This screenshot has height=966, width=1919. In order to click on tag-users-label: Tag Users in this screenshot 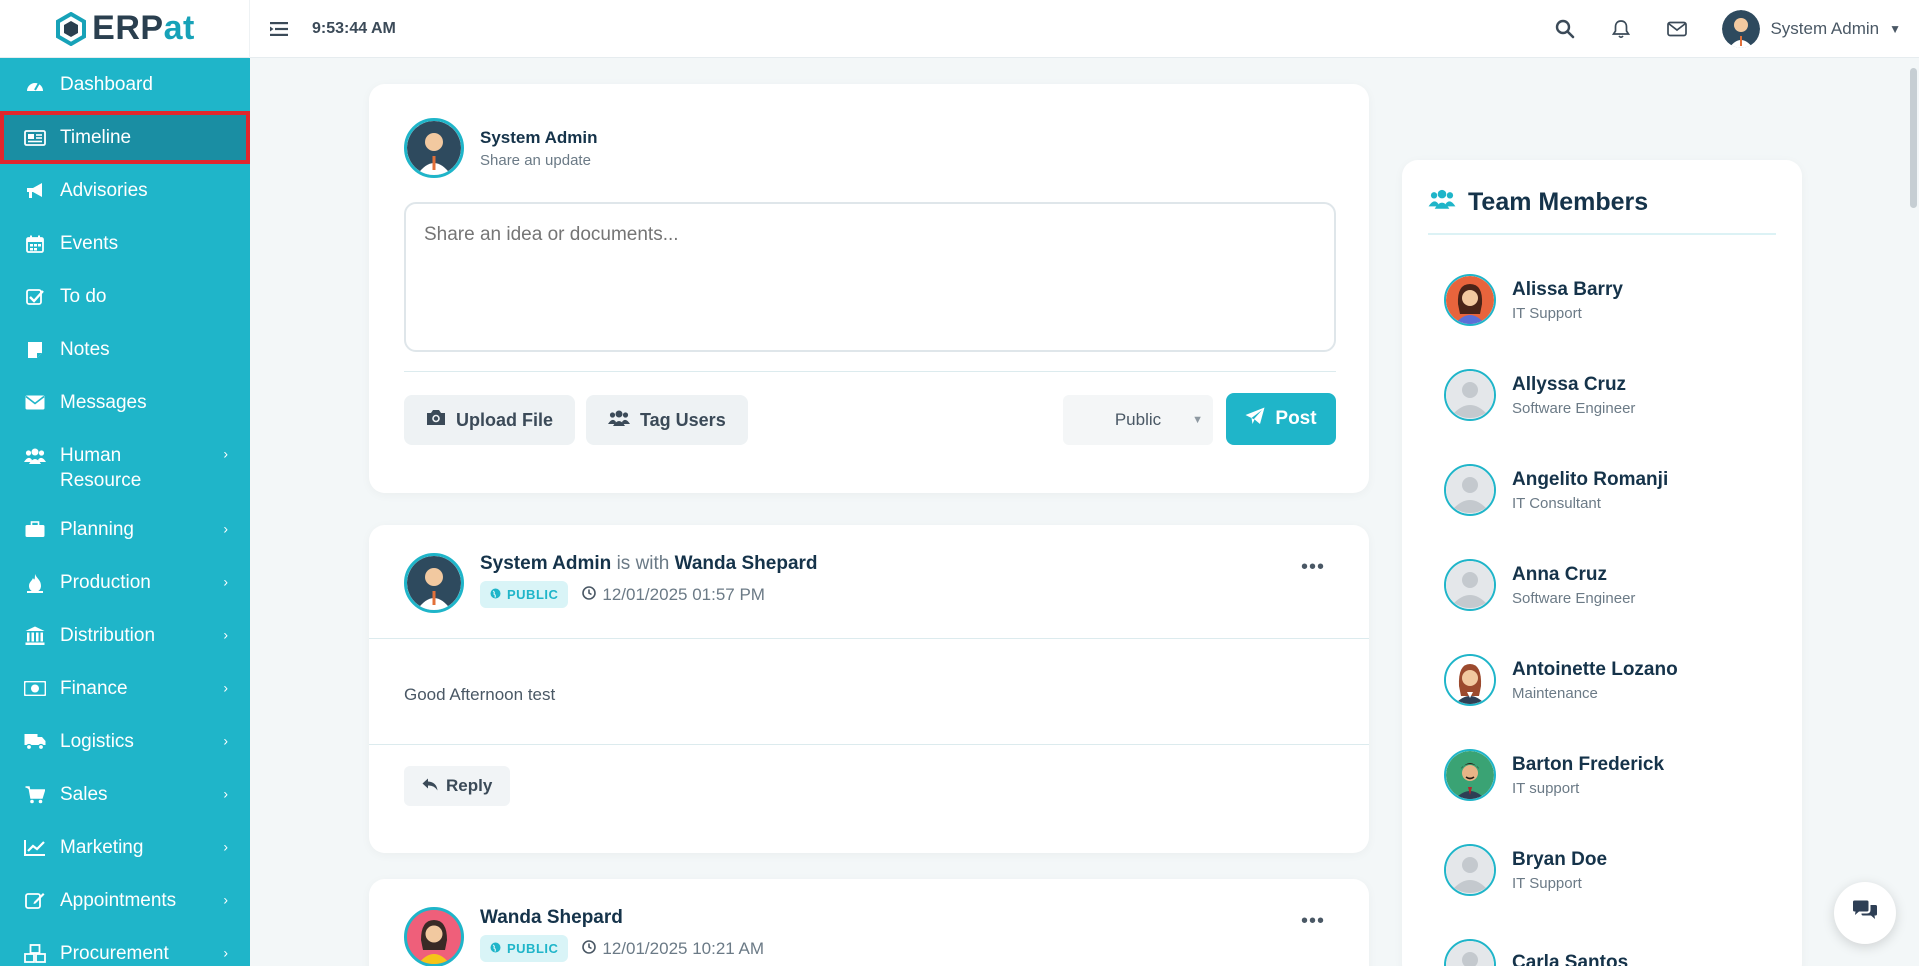, I will do `click(683, 419)`.